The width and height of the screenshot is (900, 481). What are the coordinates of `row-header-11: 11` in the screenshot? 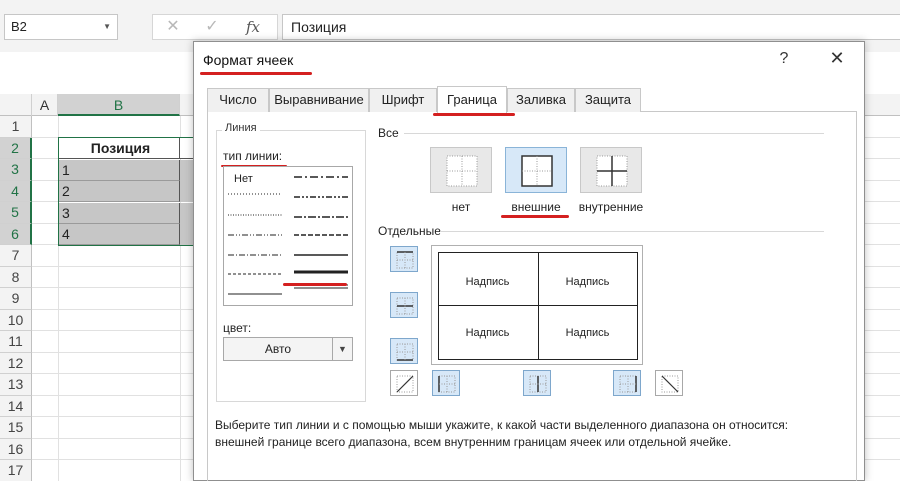 It's located at (16, 342).